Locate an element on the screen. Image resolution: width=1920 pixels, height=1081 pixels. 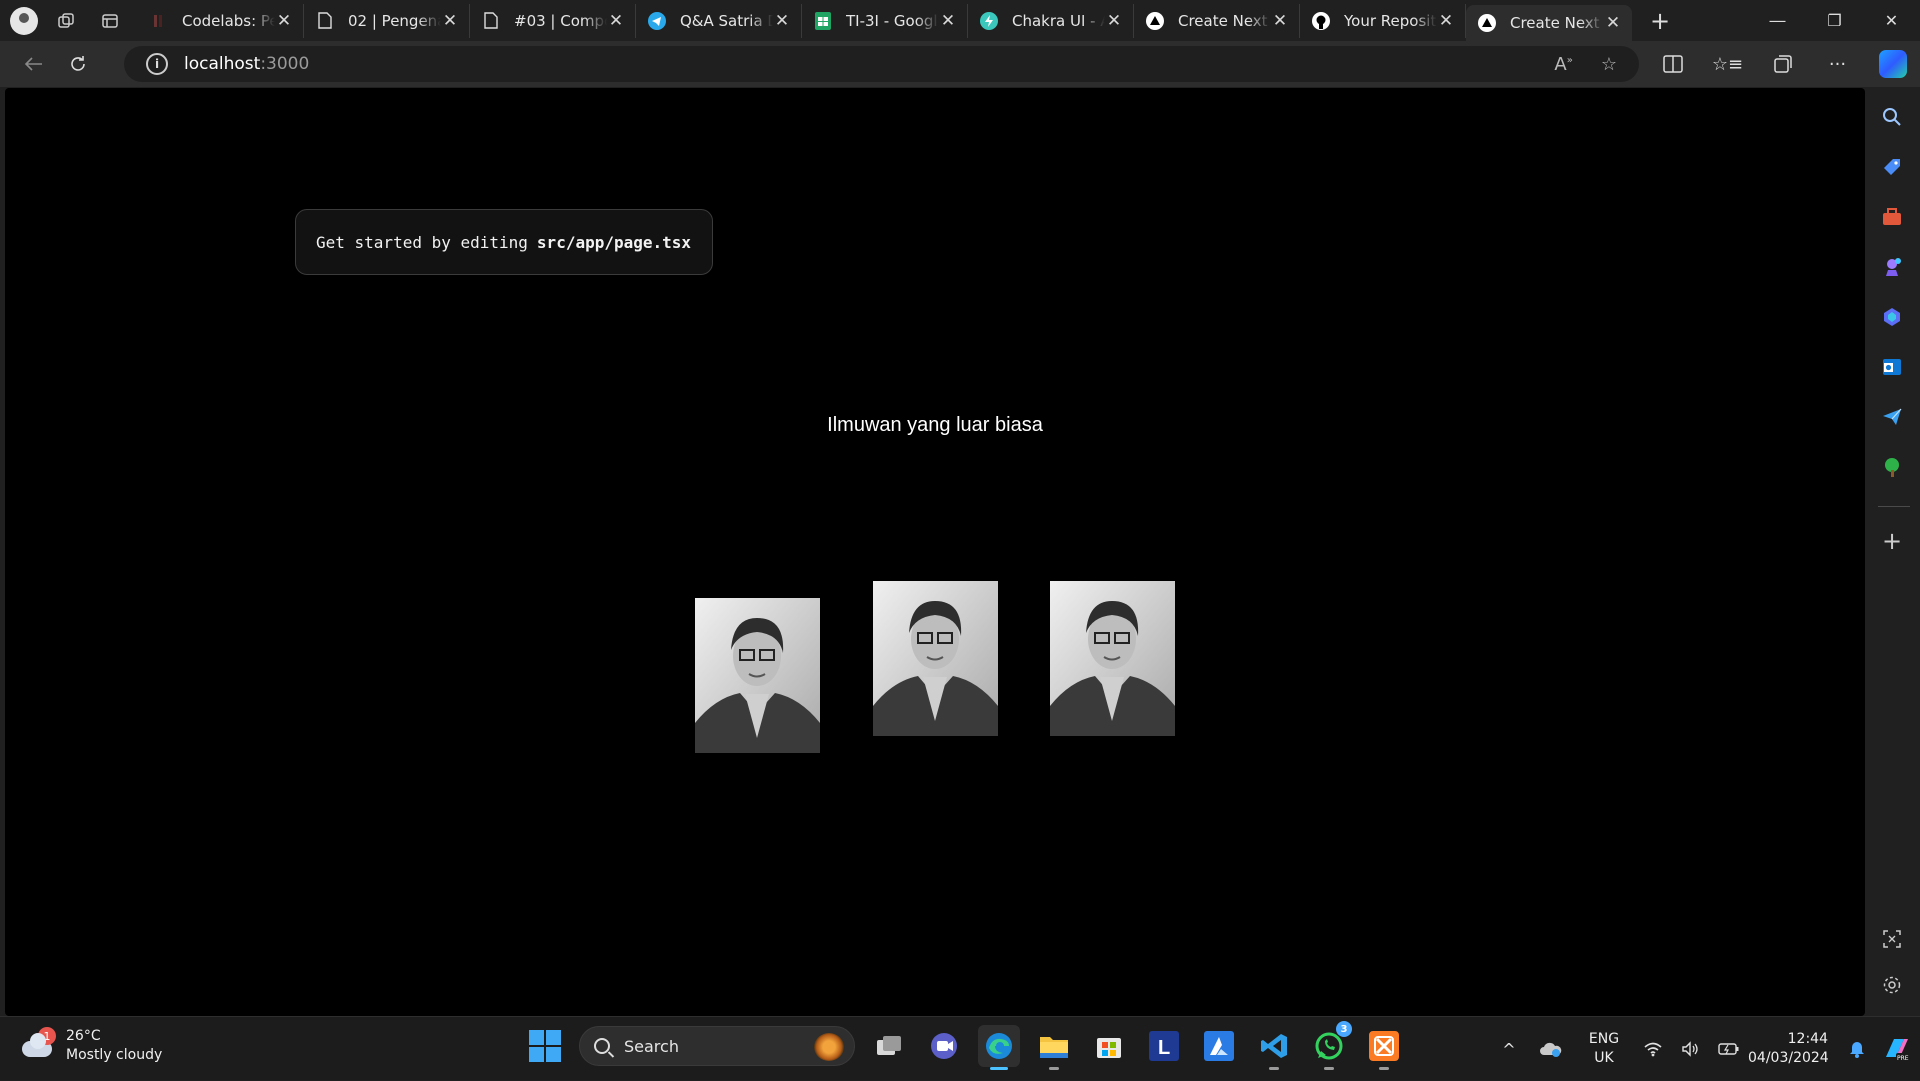
copilot-icon is located at coordinates (1892, 64).